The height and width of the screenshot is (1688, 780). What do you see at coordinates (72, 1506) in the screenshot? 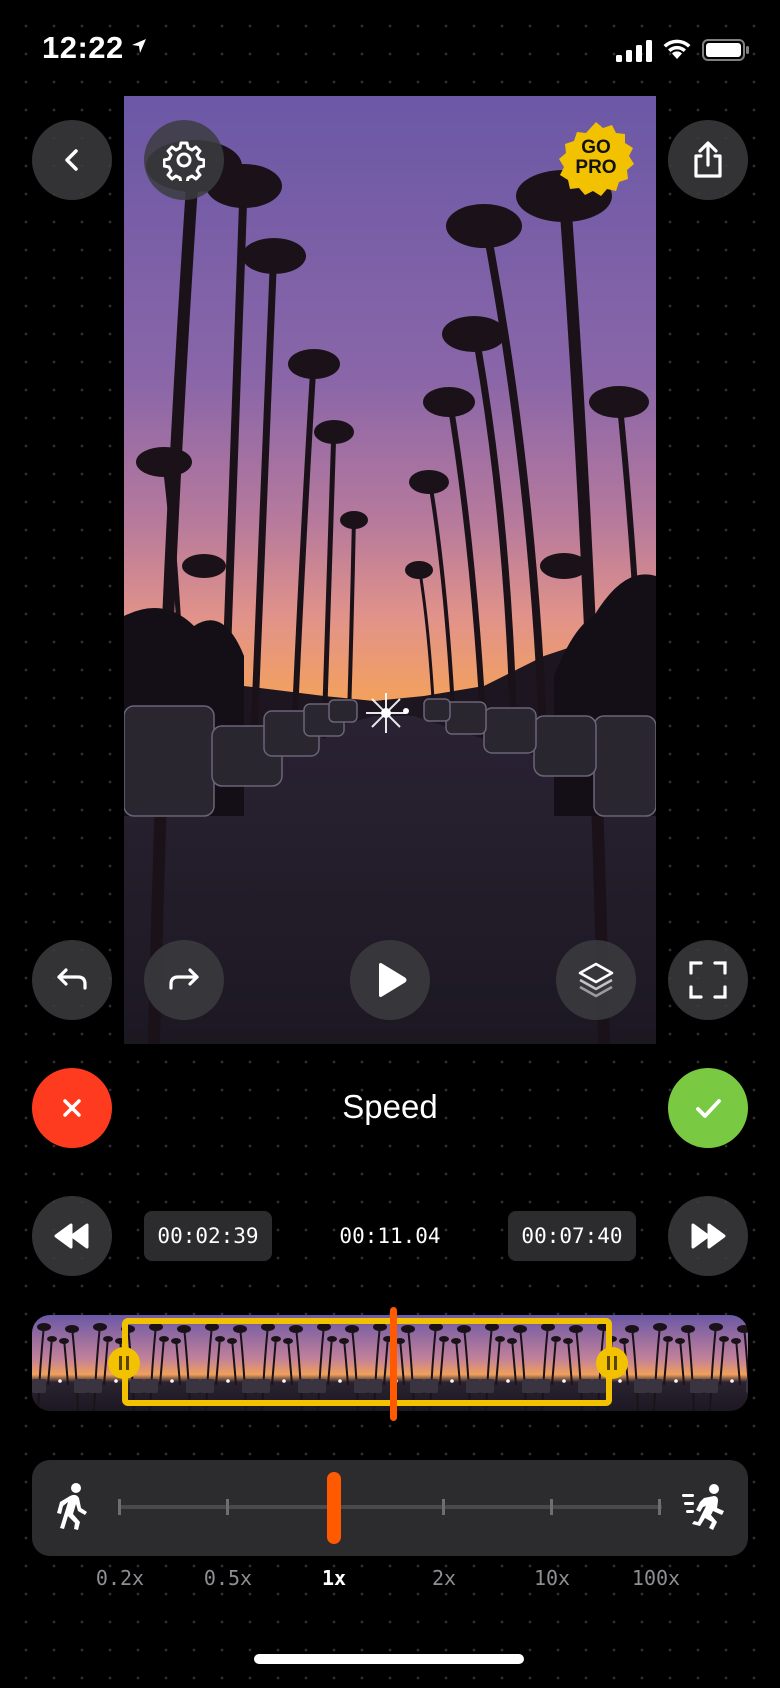
I see `walking-person-icon` at bounding box center [72, 1506].